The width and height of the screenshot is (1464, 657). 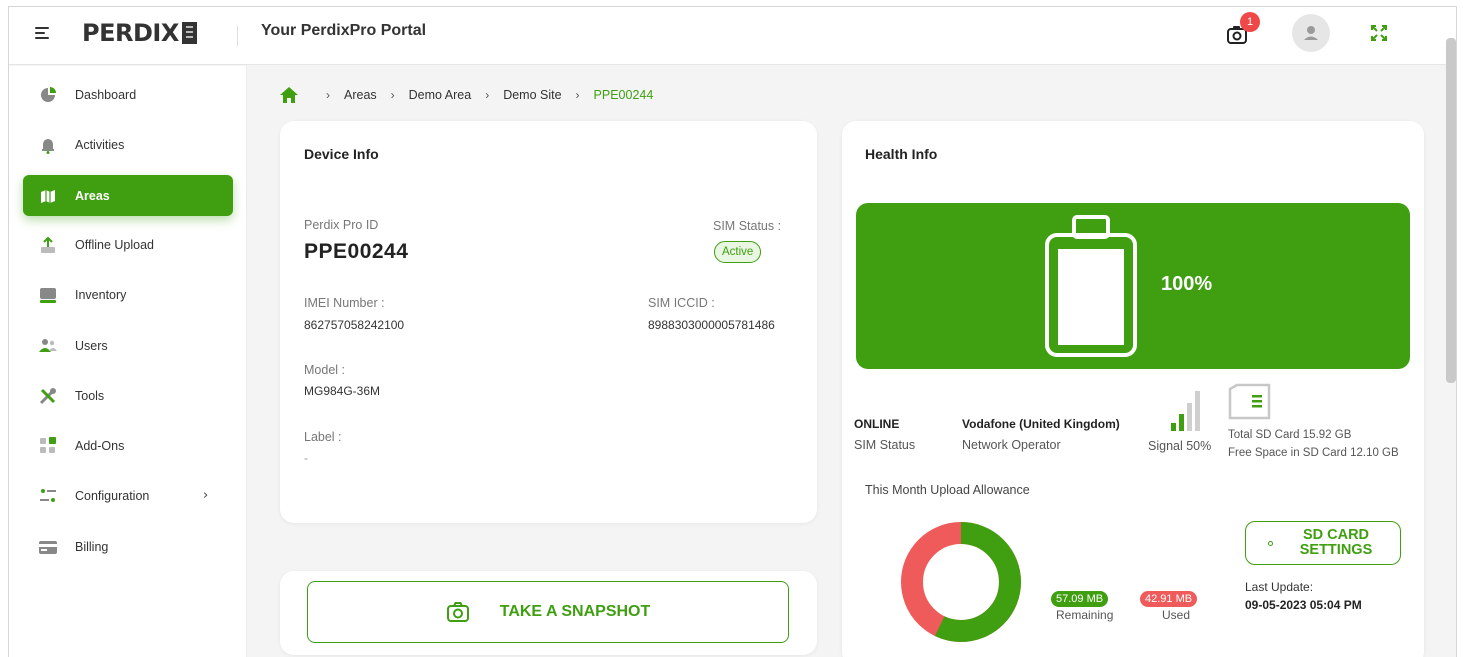 What do you see at coordinates (48, 547) in the screenshot?
I see `billing-icon` at bounding box center [48, 547].